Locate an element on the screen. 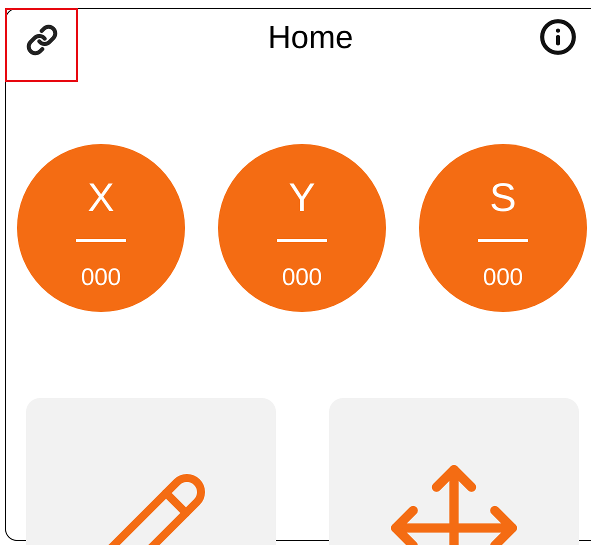 The image size is (591, 545). link-icon is located at coordinates (42, 40).